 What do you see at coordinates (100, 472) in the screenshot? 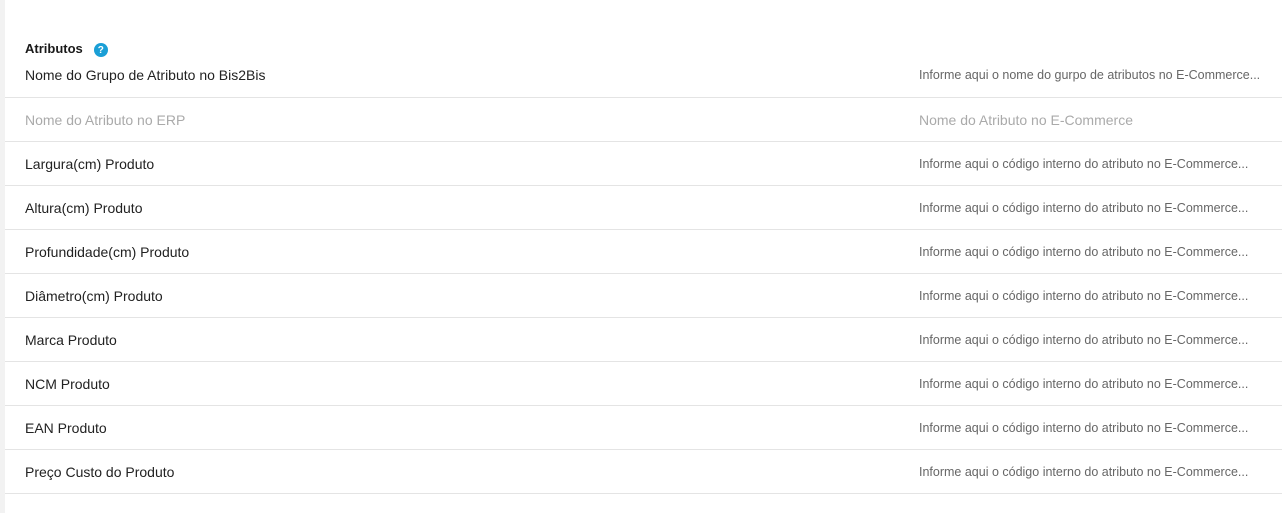
I see `attribute-label: Preço Custo do Produto` at bounding box center [100, 472].